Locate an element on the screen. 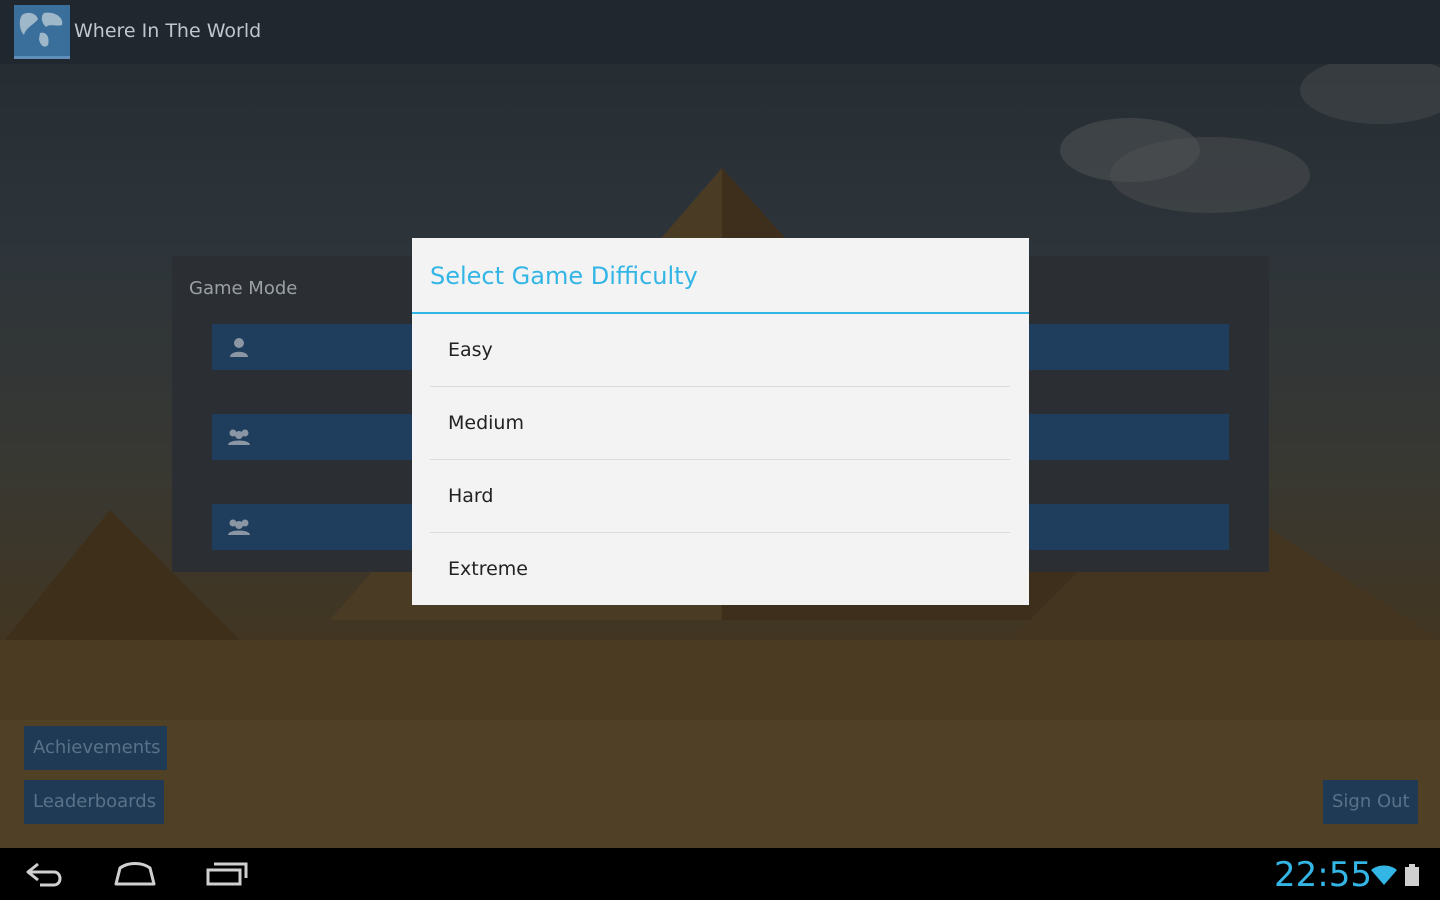 This screenshot has height=900, width=1440. difficulty-option-hard: Hard is located at coordinates (720, 496).